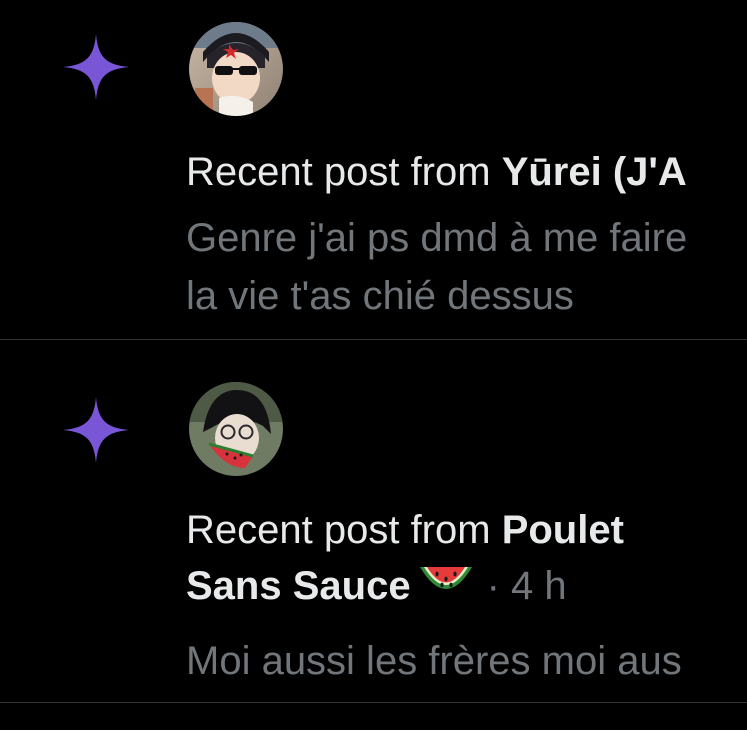  What do you see at coordinates (434, 661) in the screenshot?
I see `preview-line: Moi aussi les frères moi aus` at bounding box center [434, 661].